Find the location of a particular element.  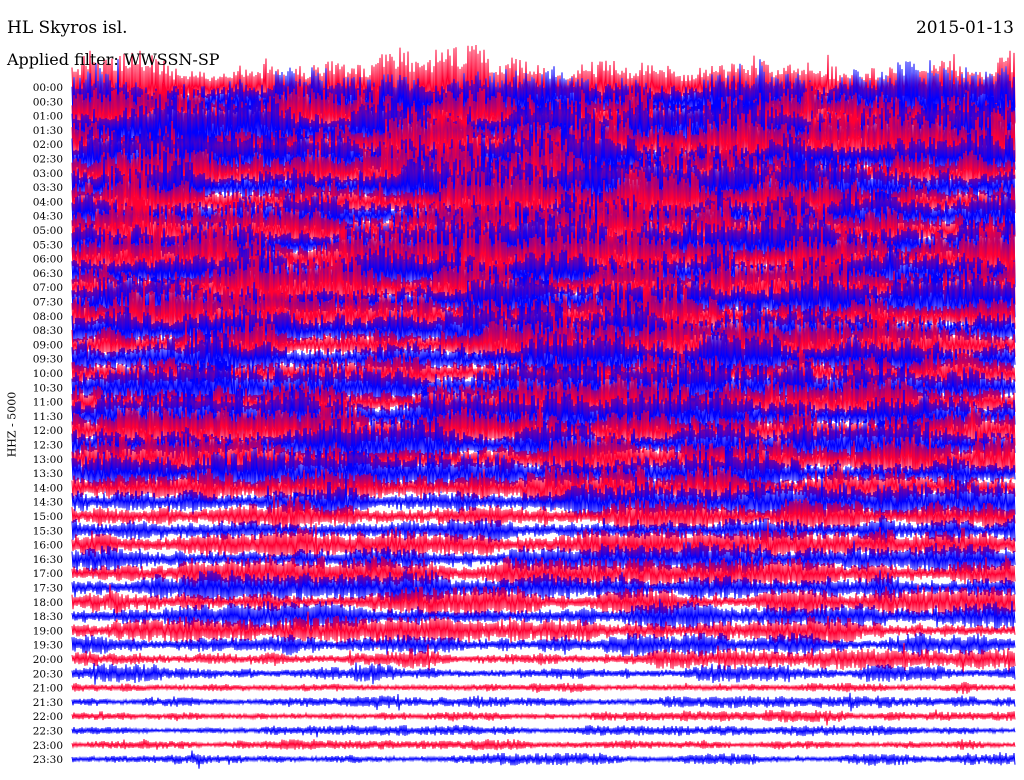

time-label-1800: 18:00 is located at coordinates (48, 603).